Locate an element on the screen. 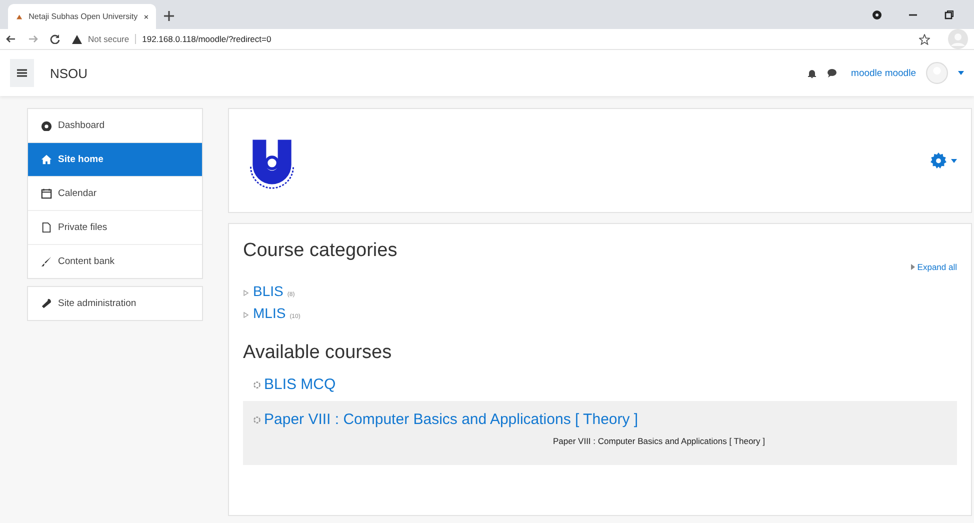 Image resolution: width=974 pixels, height=523 pixels. reload-icon is located at coordinates (55, 39).